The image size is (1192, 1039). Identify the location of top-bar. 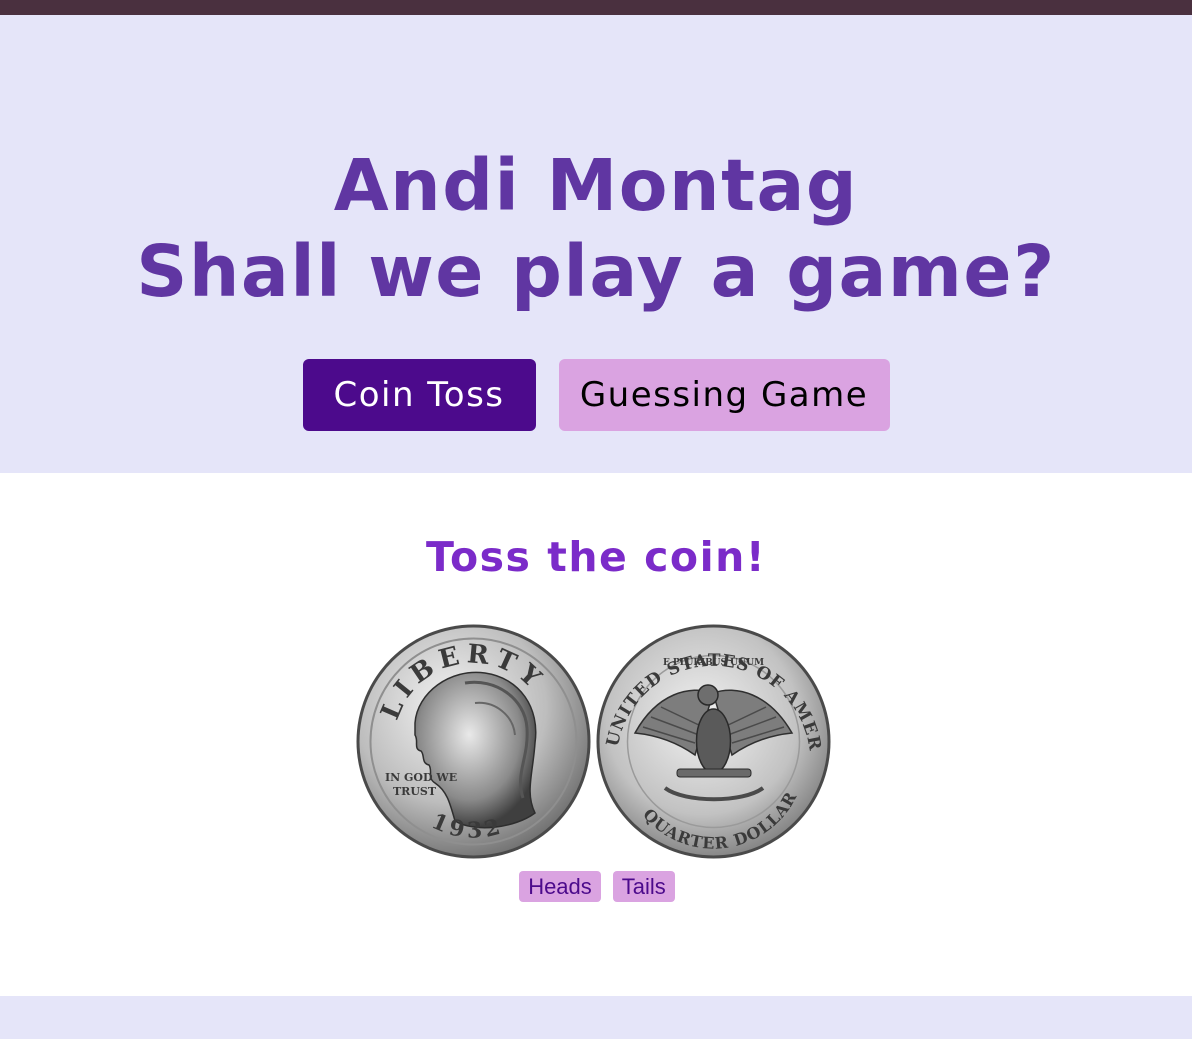
(596, 7).